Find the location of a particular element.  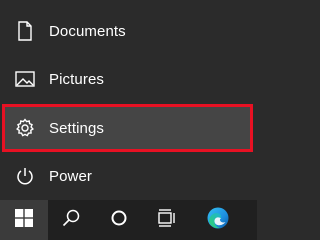

cortana-icon is located at coordinates (119, 220).